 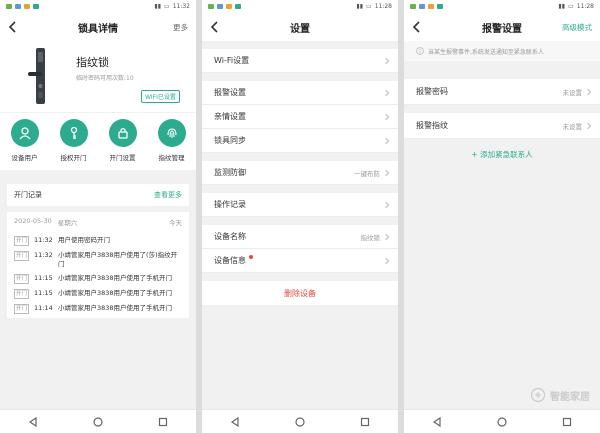 What do you see at coordinates (28, 195) in the screenshot?
I see `records-title: 开门记录` at bounding box center [28, 195].